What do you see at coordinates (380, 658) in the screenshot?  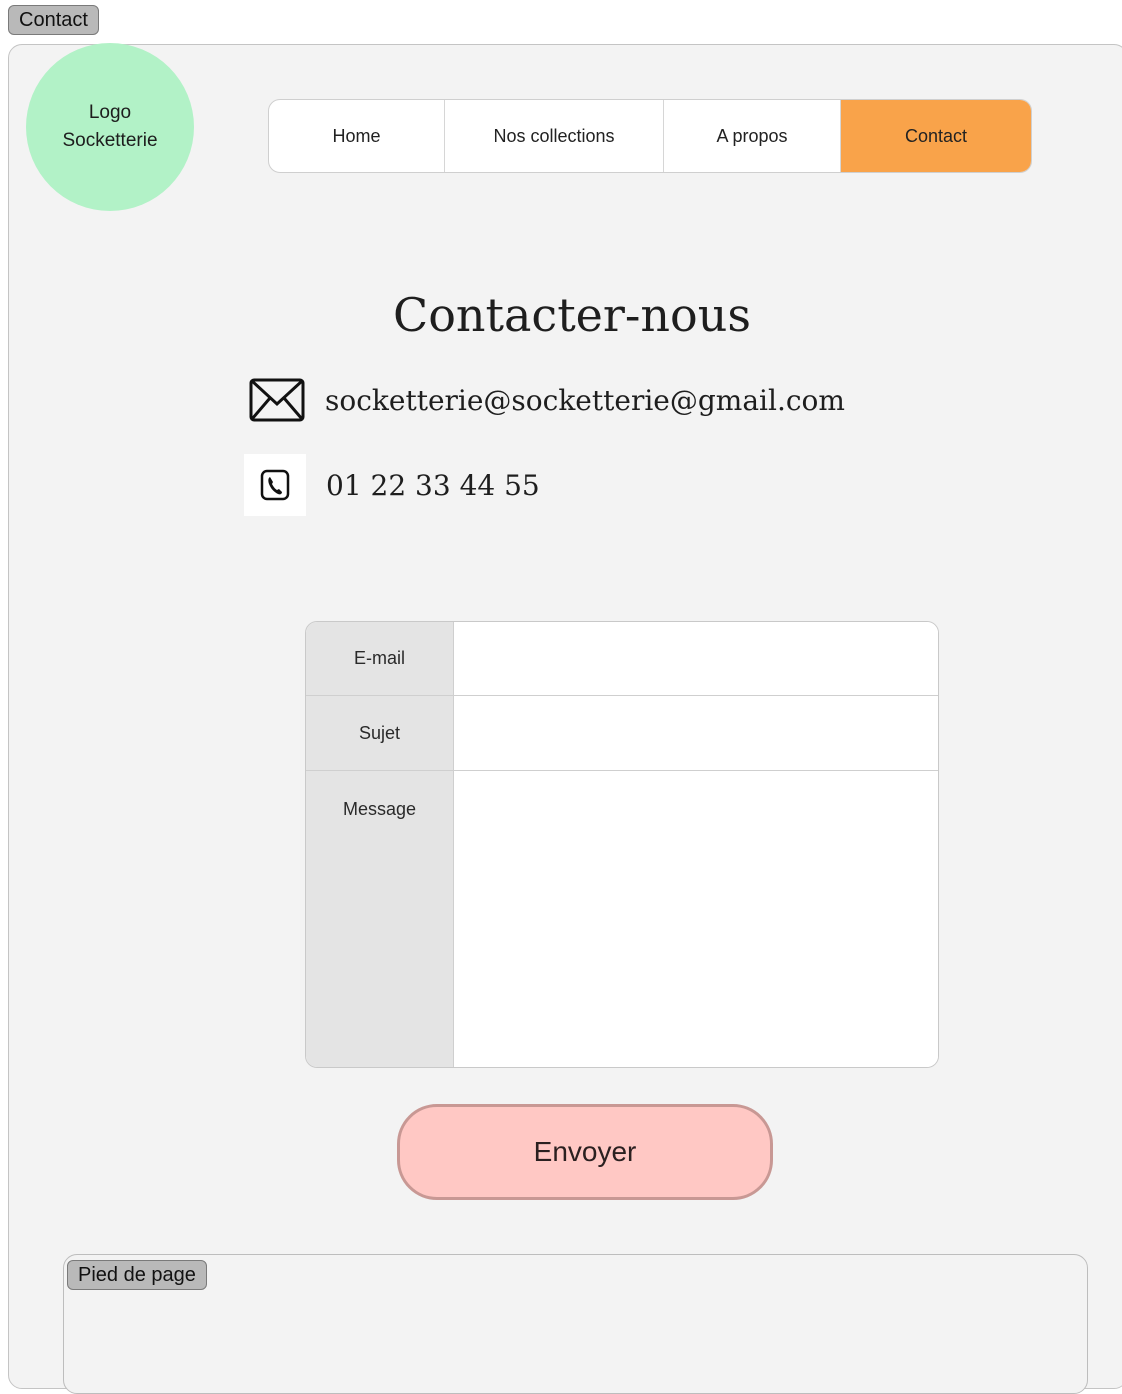 I see `email-label: E-mail` at bounding box center [380, 658].